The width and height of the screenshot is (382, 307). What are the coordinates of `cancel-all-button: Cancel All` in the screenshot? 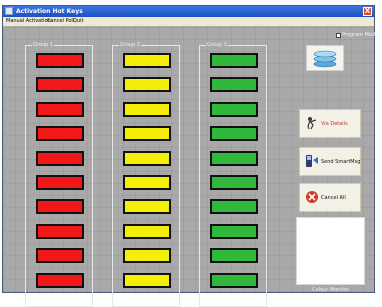 It's located at (330, 197).